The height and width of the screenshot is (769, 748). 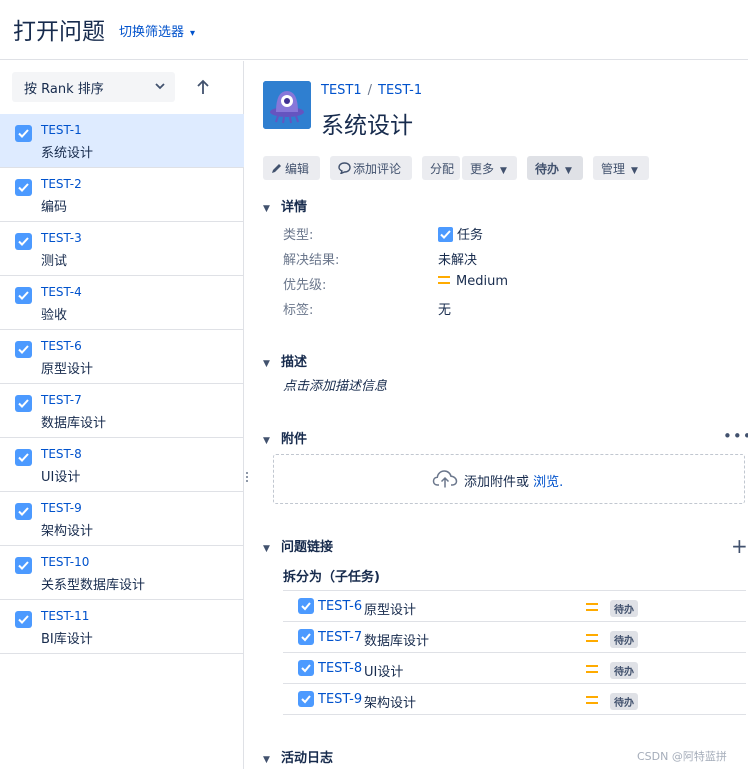 I want to click on field-resolution: 解决结果: 未解决, so click(x=433, y=258).